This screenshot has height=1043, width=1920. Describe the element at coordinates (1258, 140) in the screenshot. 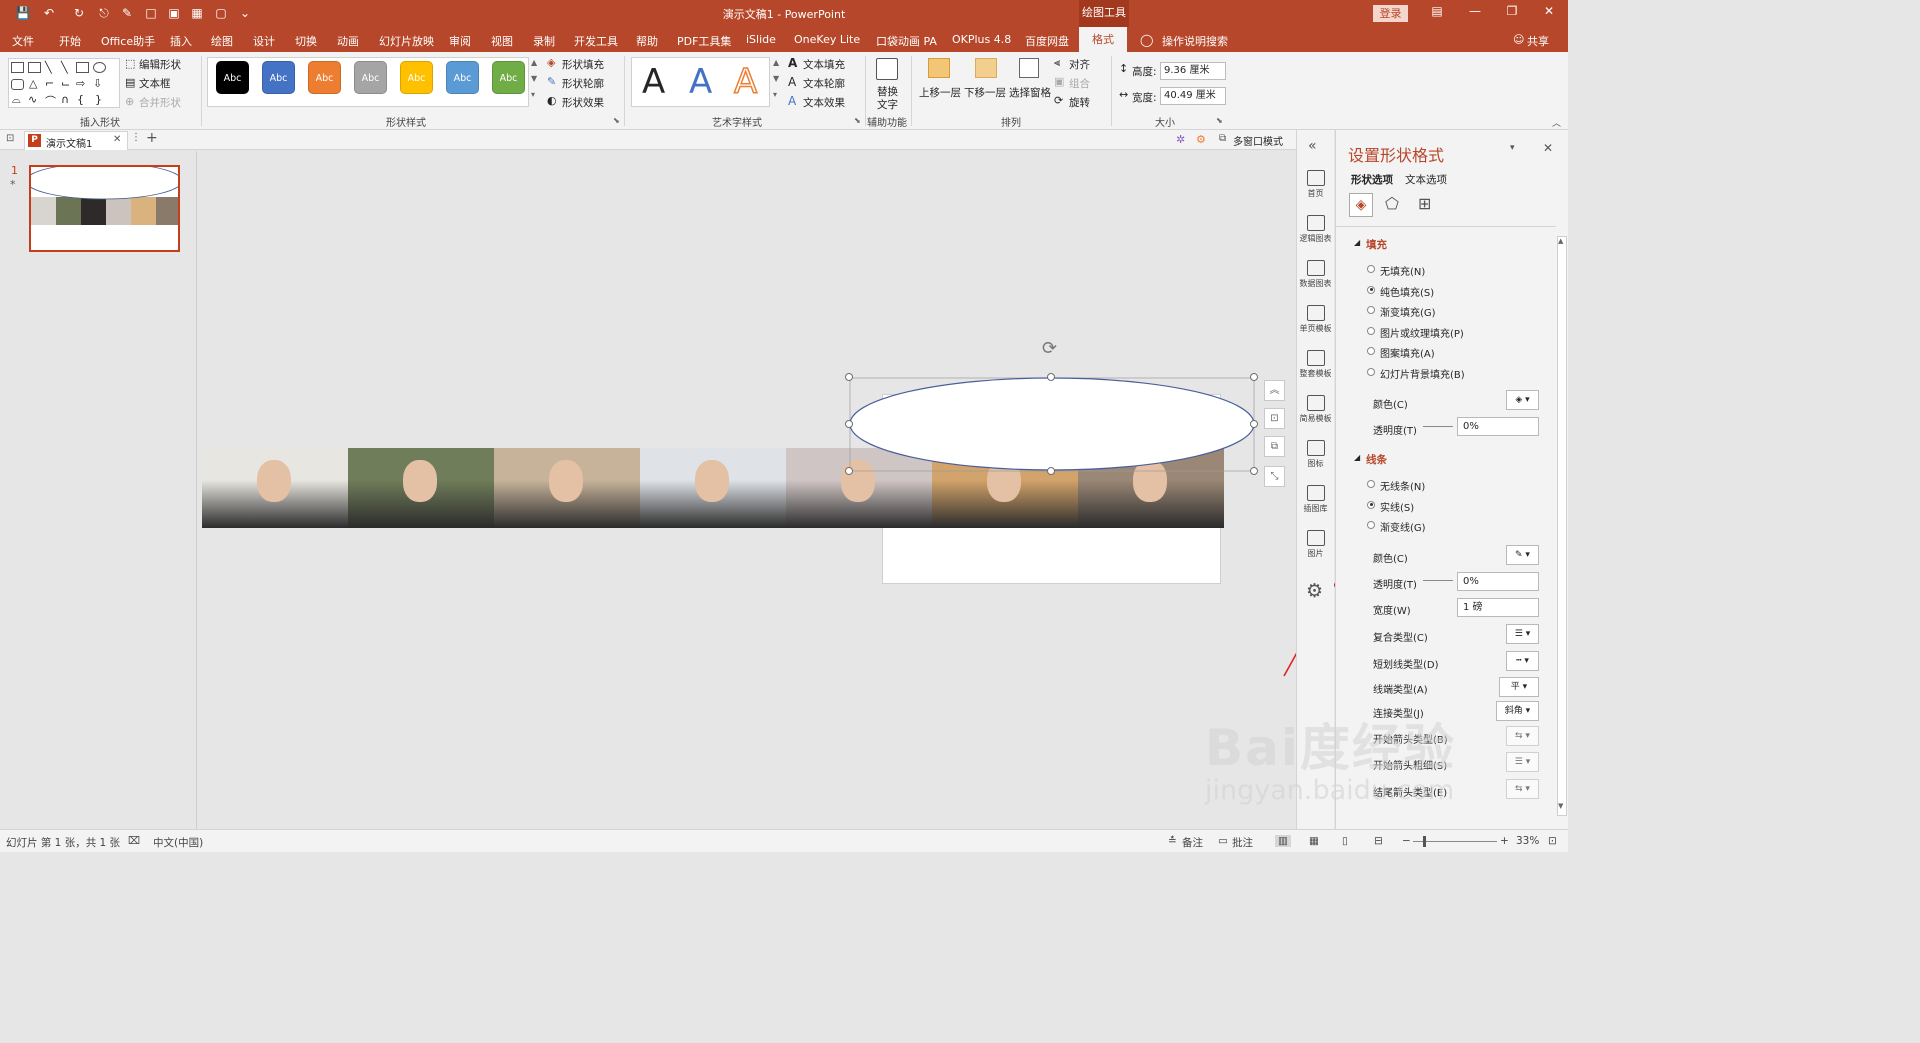

I see `multi-window-button: 多窗口模式` at that location.